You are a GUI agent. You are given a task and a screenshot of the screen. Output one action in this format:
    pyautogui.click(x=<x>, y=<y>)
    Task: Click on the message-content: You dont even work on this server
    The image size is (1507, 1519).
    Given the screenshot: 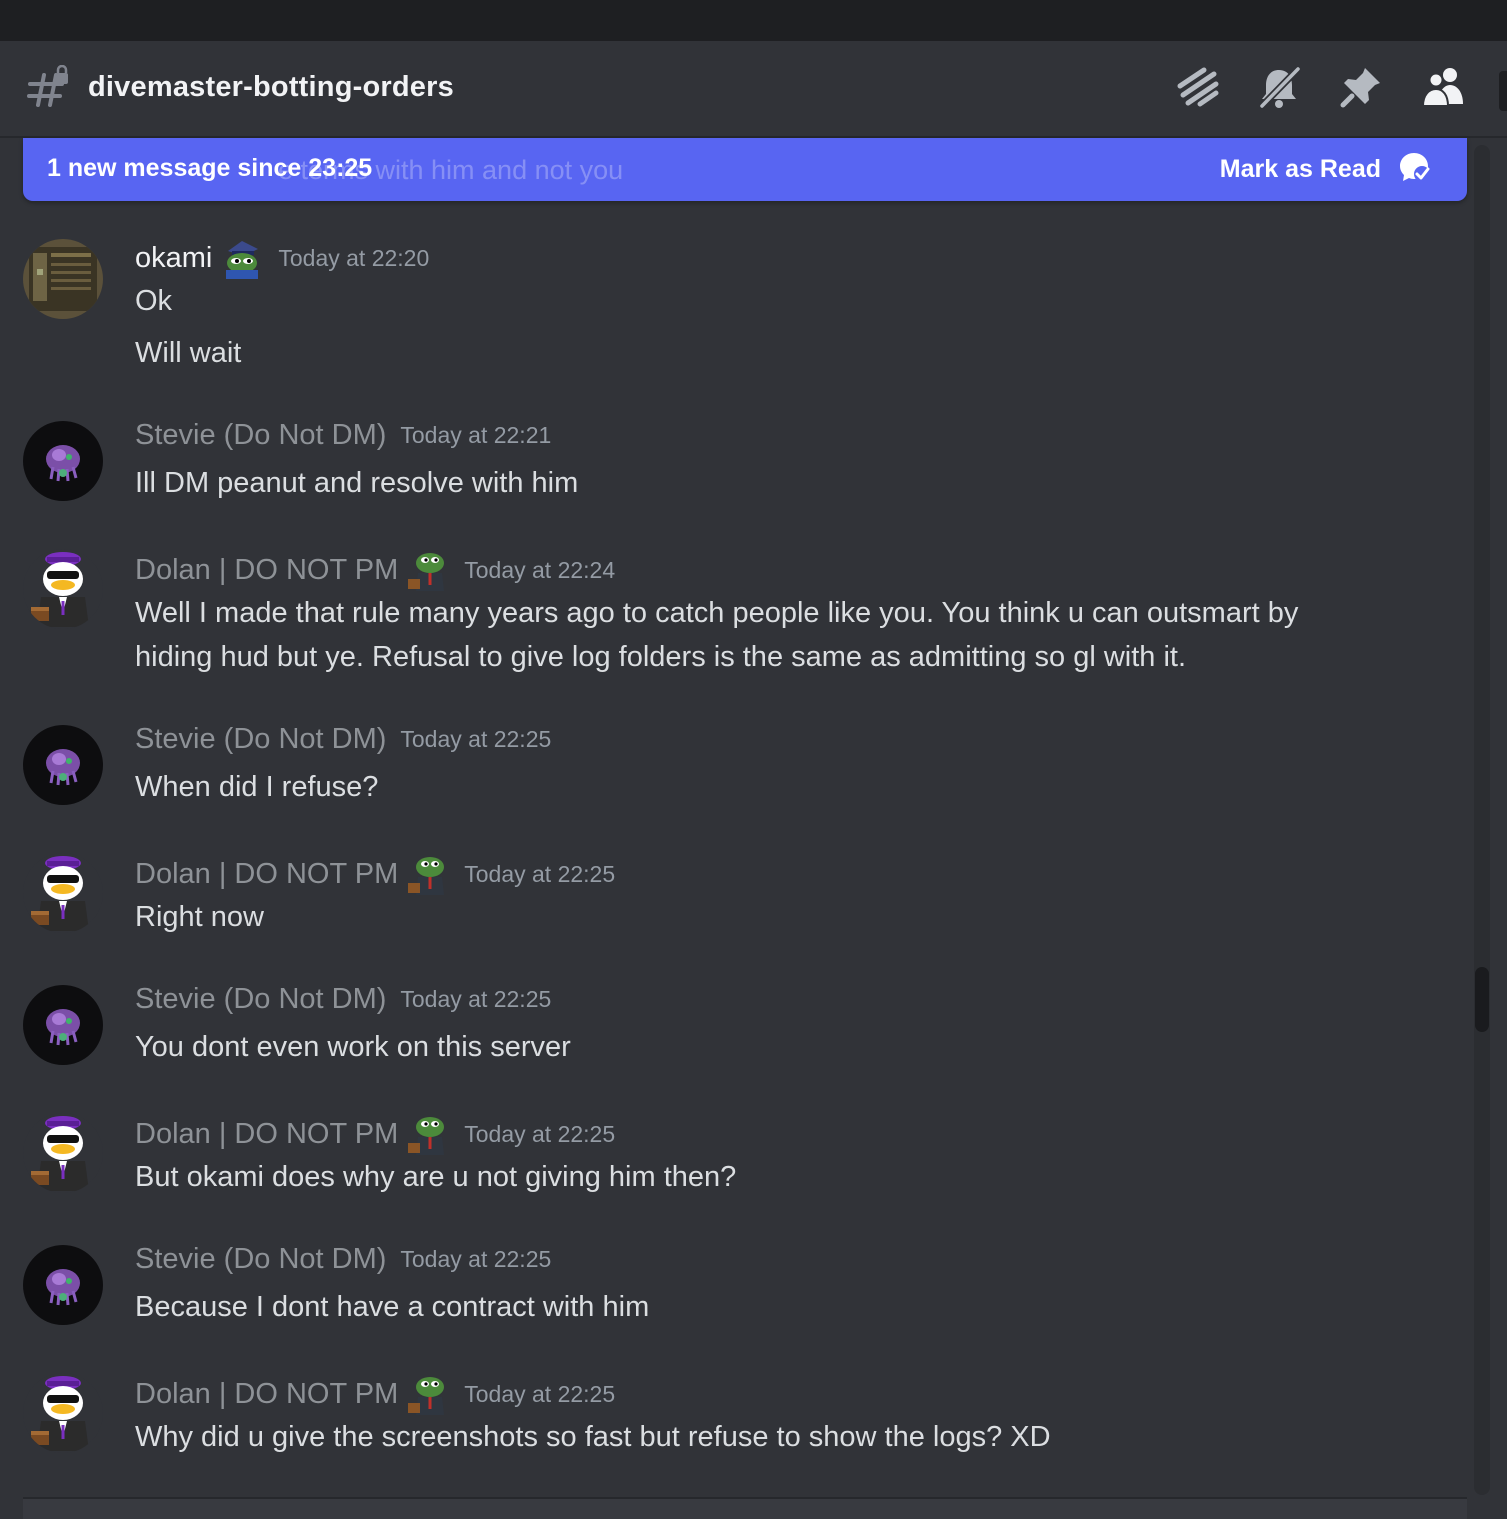 What is the action you would take?
    pyautogui.click(x=353, y=1047)
    